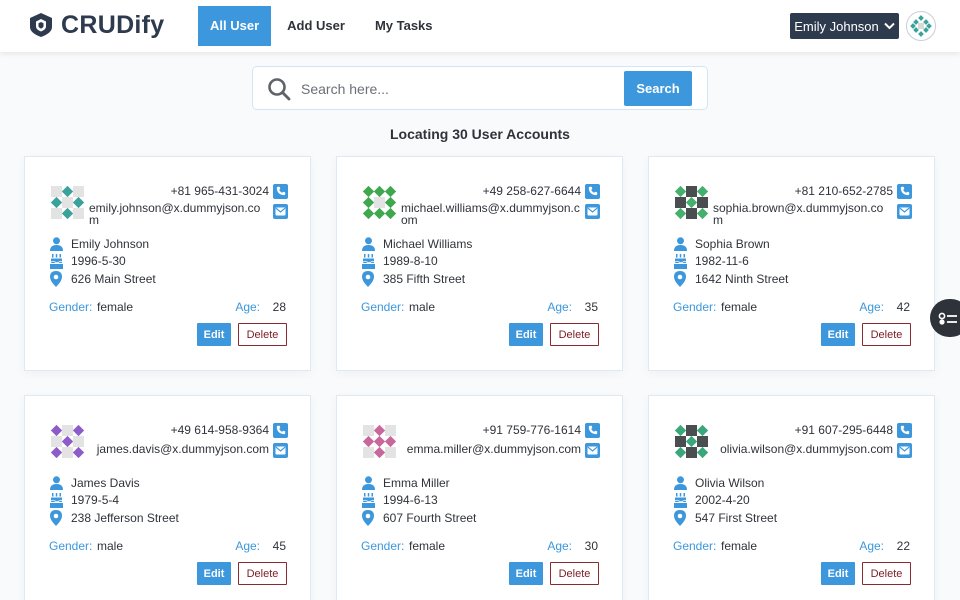 This screenshot has width=960, height=600. Describe the element at coordinates (742, 278) in the screenshot. I see `street-address: 1642 Ninth Street` at that location.